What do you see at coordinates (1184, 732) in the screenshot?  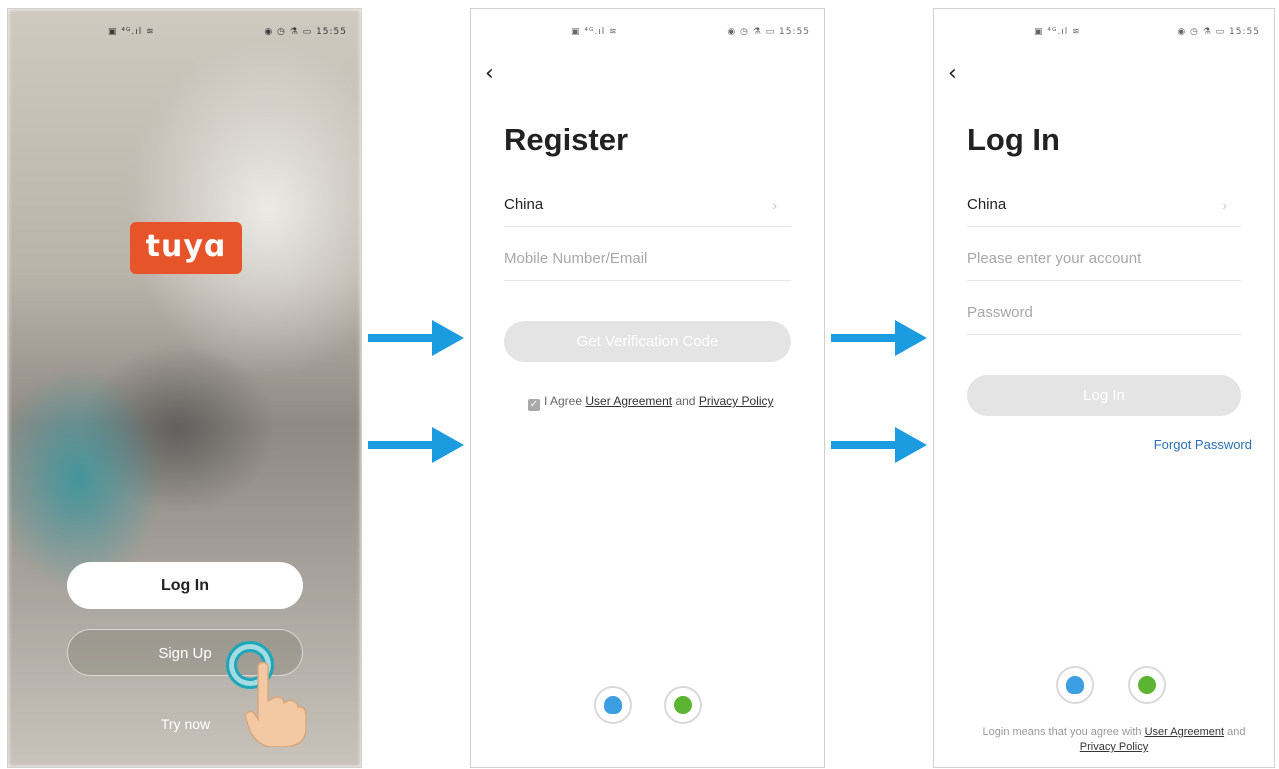 I see `terms-user-agreement-link: User Agreement` at bounding box center [1184, 732].